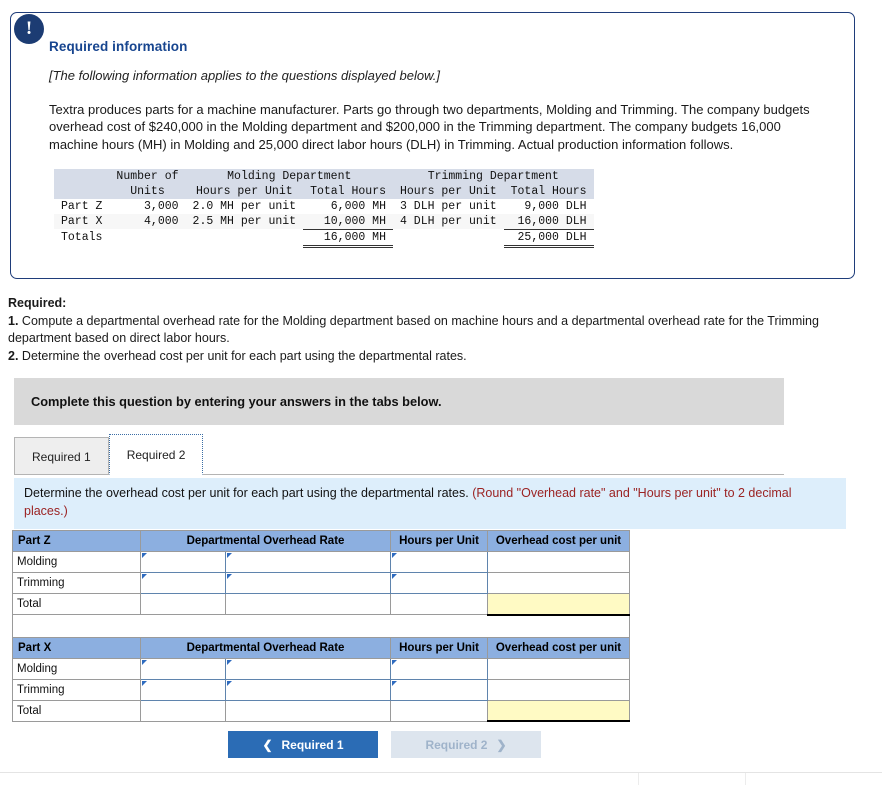 The width and height of the screenshot is (882, 785). I want to click on tab-required-2: Required 2, so click(156, 454).